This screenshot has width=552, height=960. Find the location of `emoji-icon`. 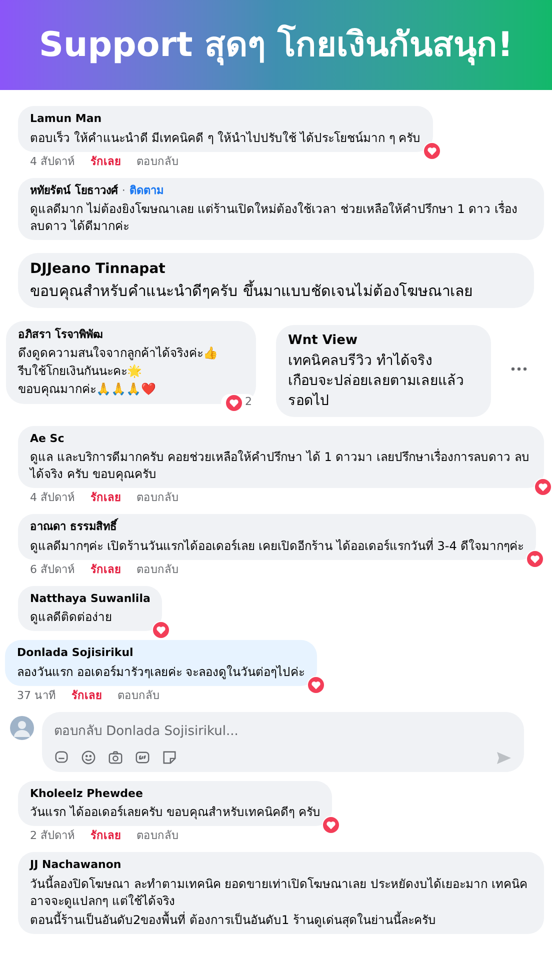

emoji-icon is located at coordinates (88, 757).